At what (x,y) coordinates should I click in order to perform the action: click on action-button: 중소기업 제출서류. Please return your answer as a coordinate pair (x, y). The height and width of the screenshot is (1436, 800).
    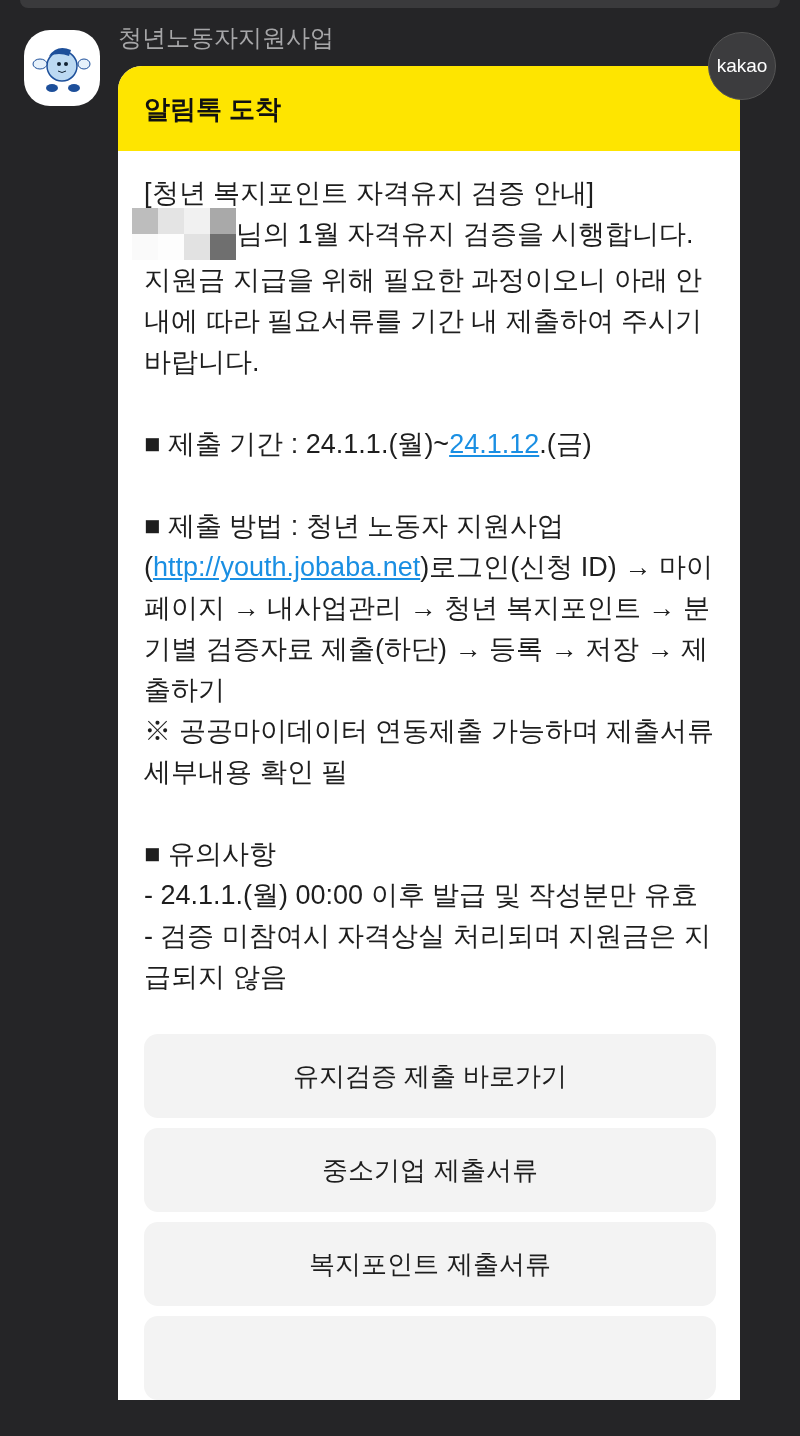
    Looking at the image, I should click on (430, 1170).